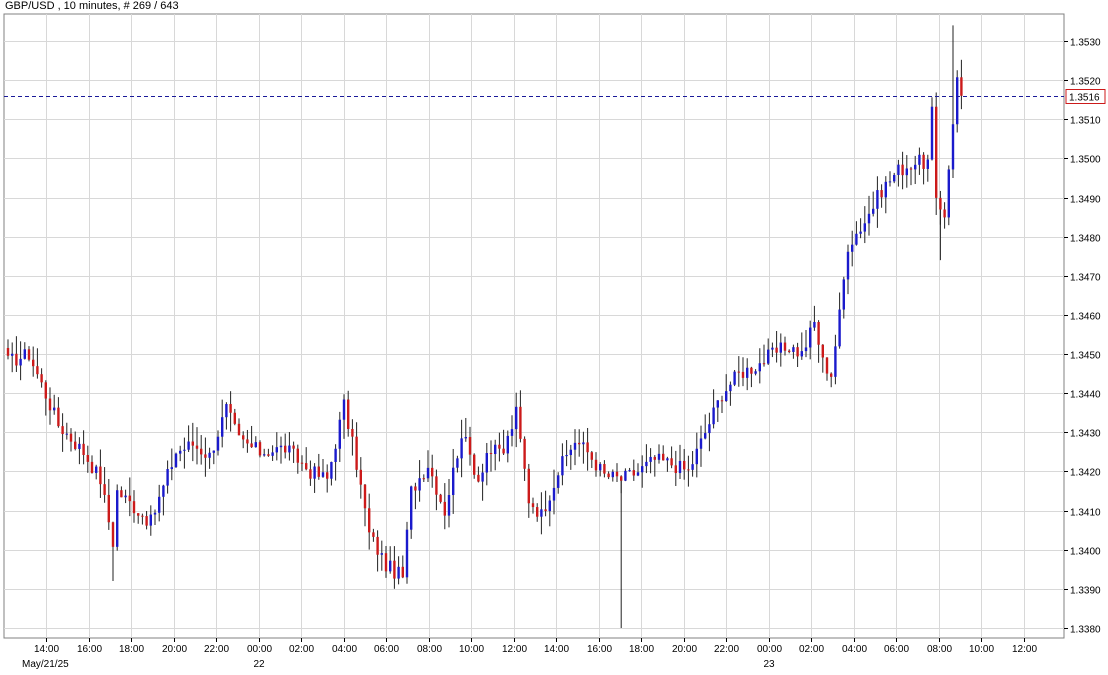 This screenshot has height=675, width=1108. I want to click on y-tick-label: 1.3430, so click(1085, 434).